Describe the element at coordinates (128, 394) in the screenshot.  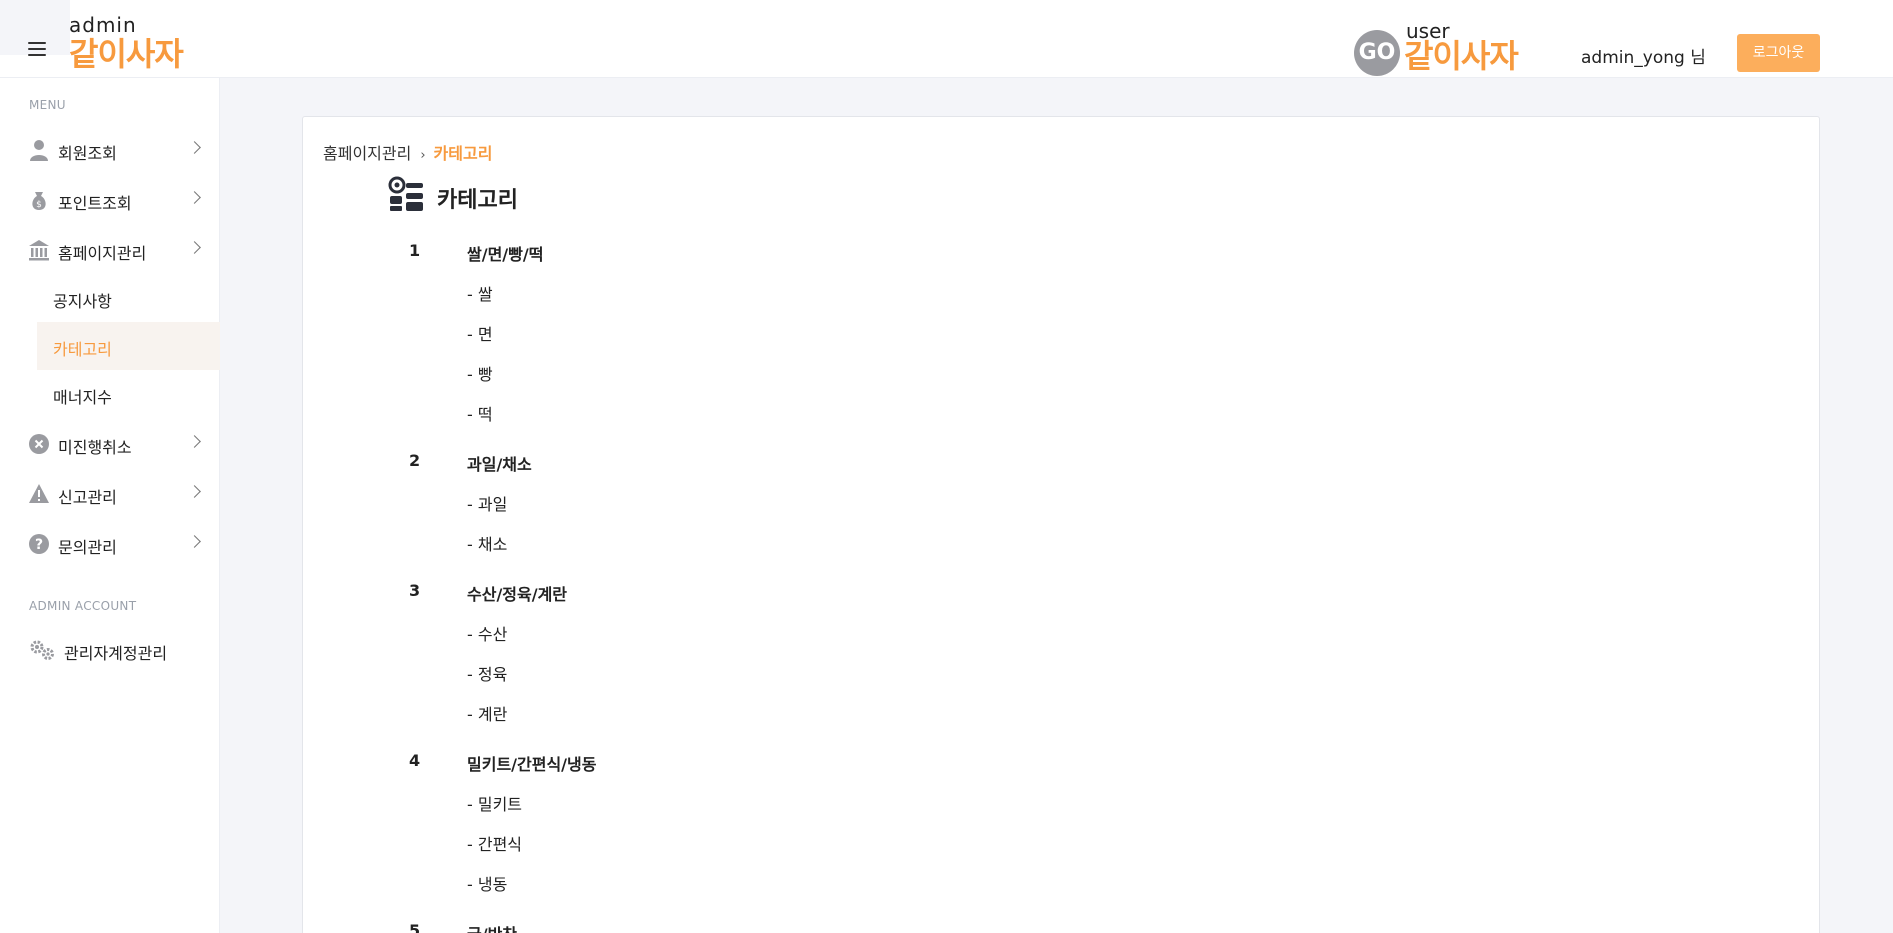
I see `sidebar-subitem-manner: 매너지수` at that location.